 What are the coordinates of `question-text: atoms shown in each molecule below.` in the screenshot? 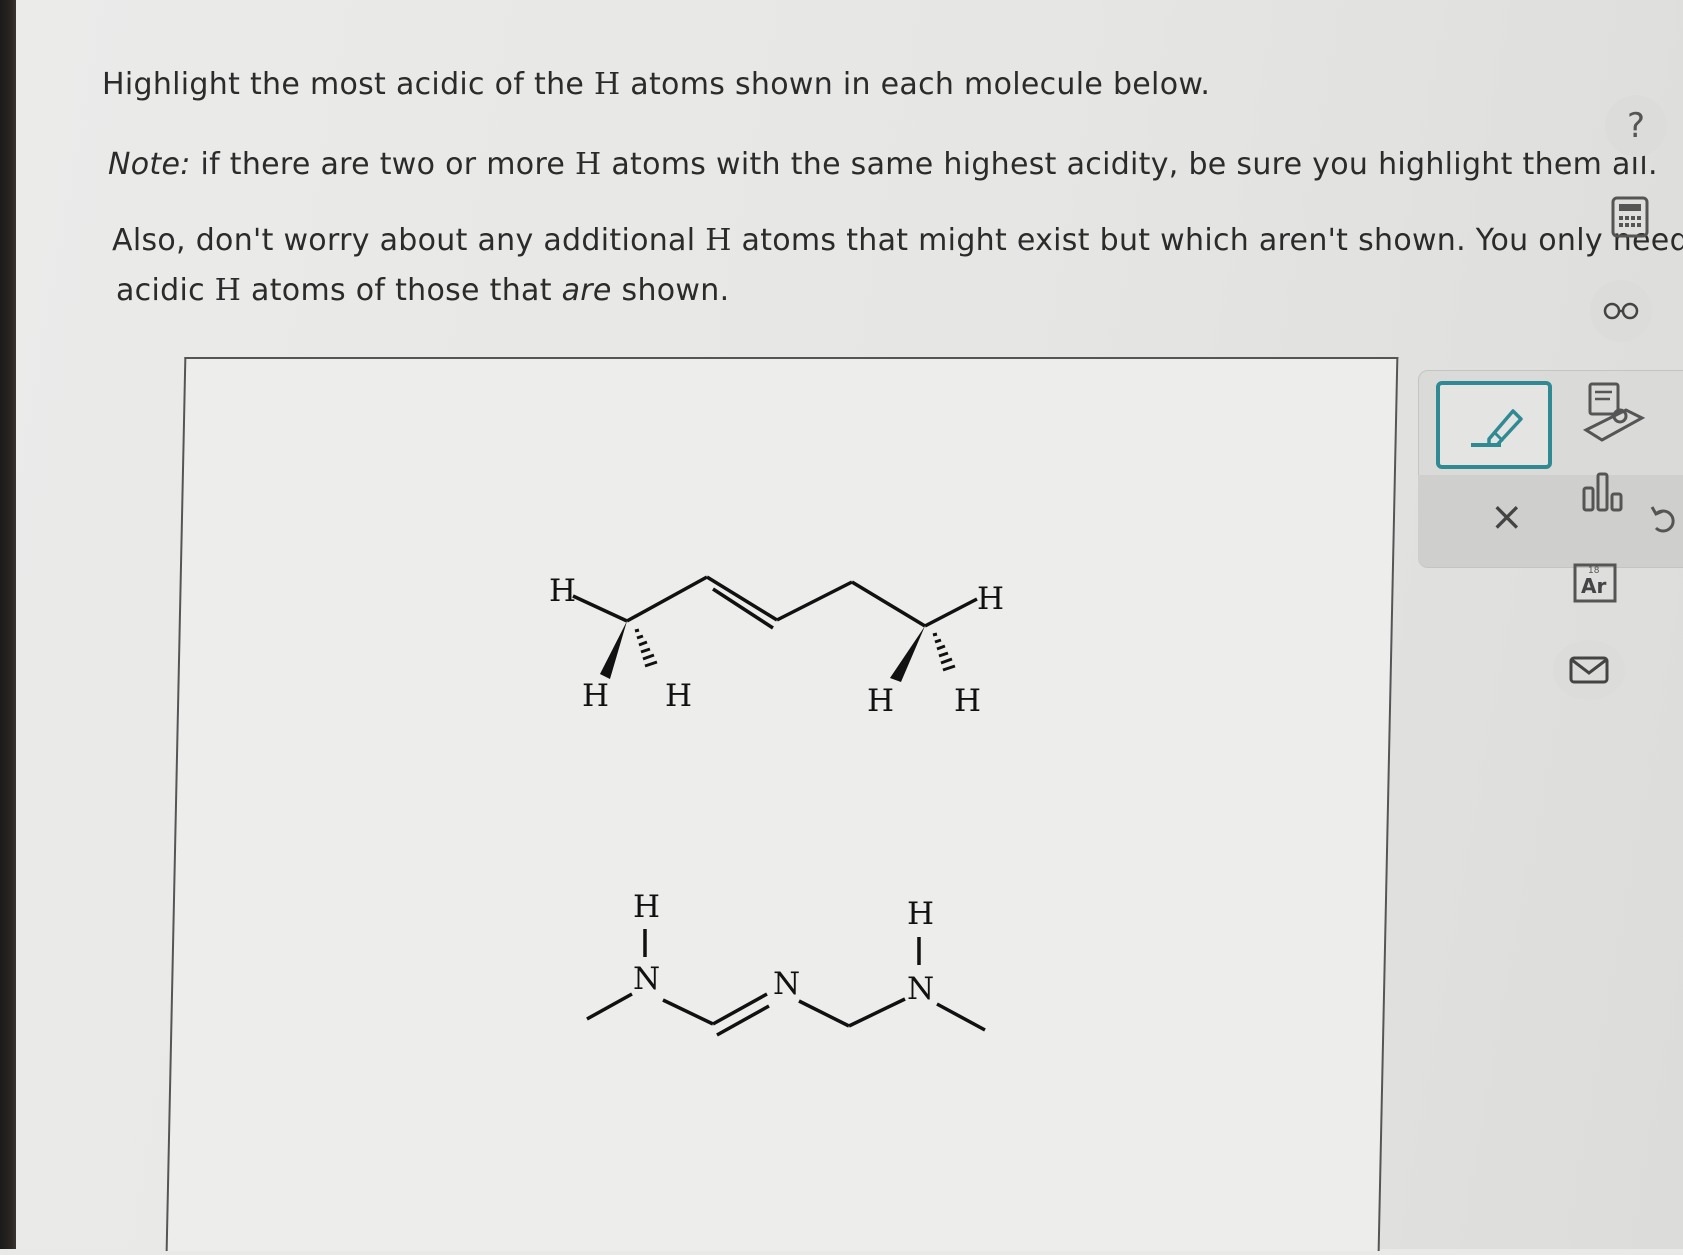 It's located at (915, 84).